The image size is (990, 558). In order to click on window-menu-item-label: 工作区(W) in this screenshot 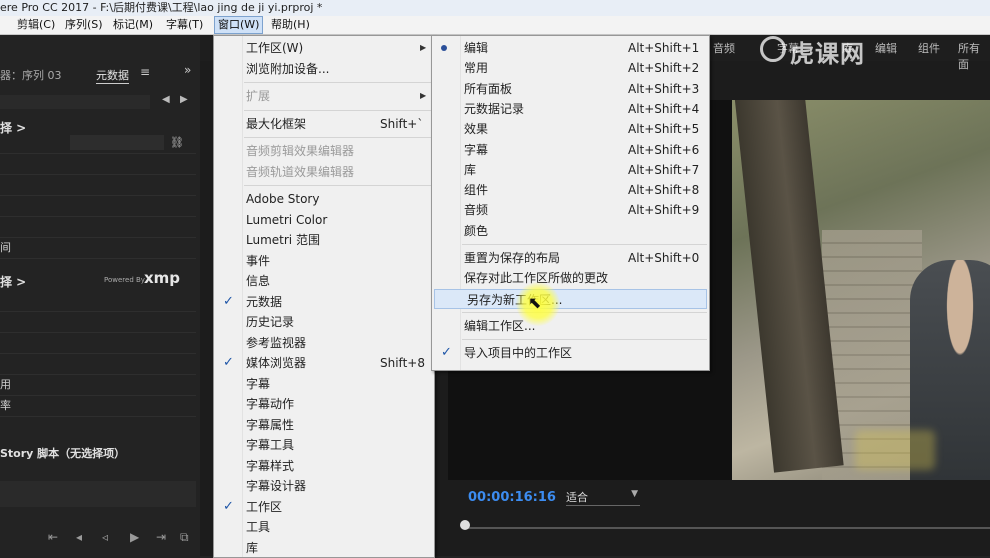, I will do `click(275, 48)`.